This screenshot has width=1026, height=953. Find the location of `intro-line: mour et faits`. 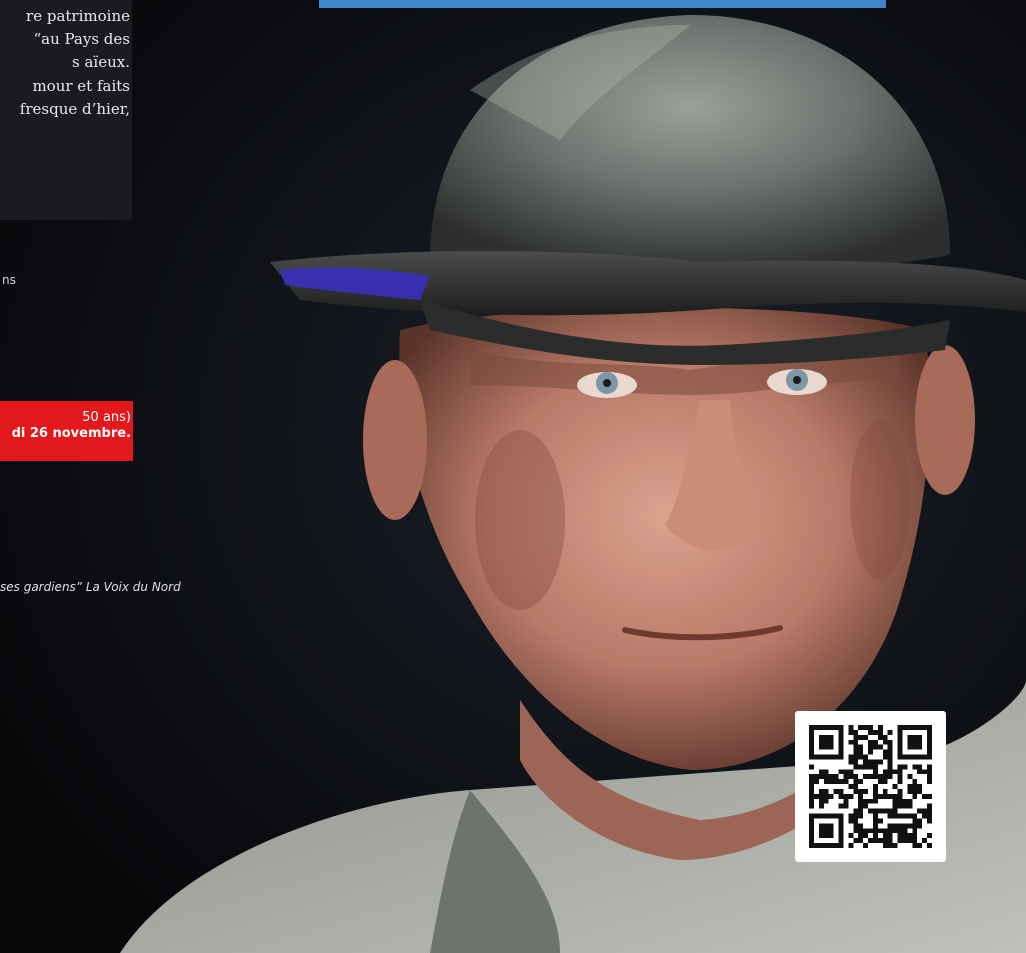

intro-line: mour et faits is located at coordinates (81, 86).